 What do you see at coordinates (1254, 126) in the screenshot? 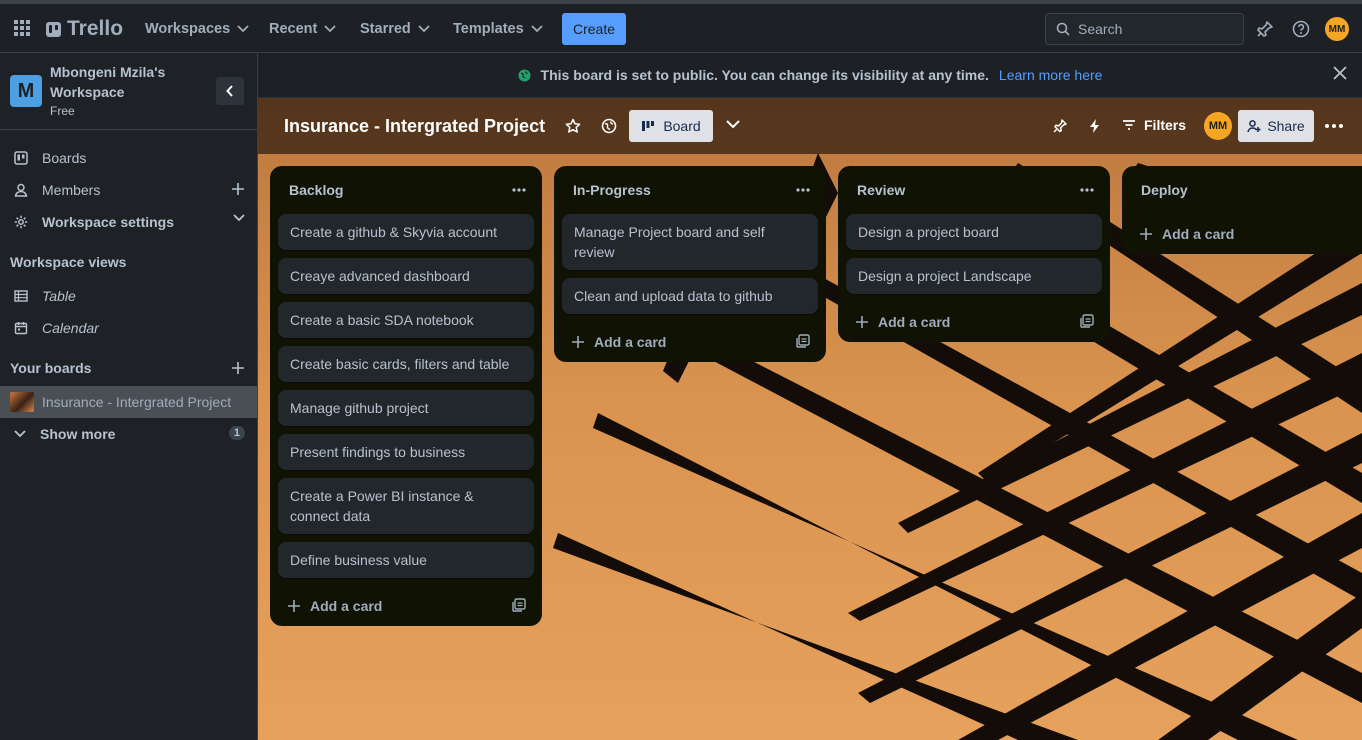
I see `add-person-icon` at bounding box center [1254, 126].